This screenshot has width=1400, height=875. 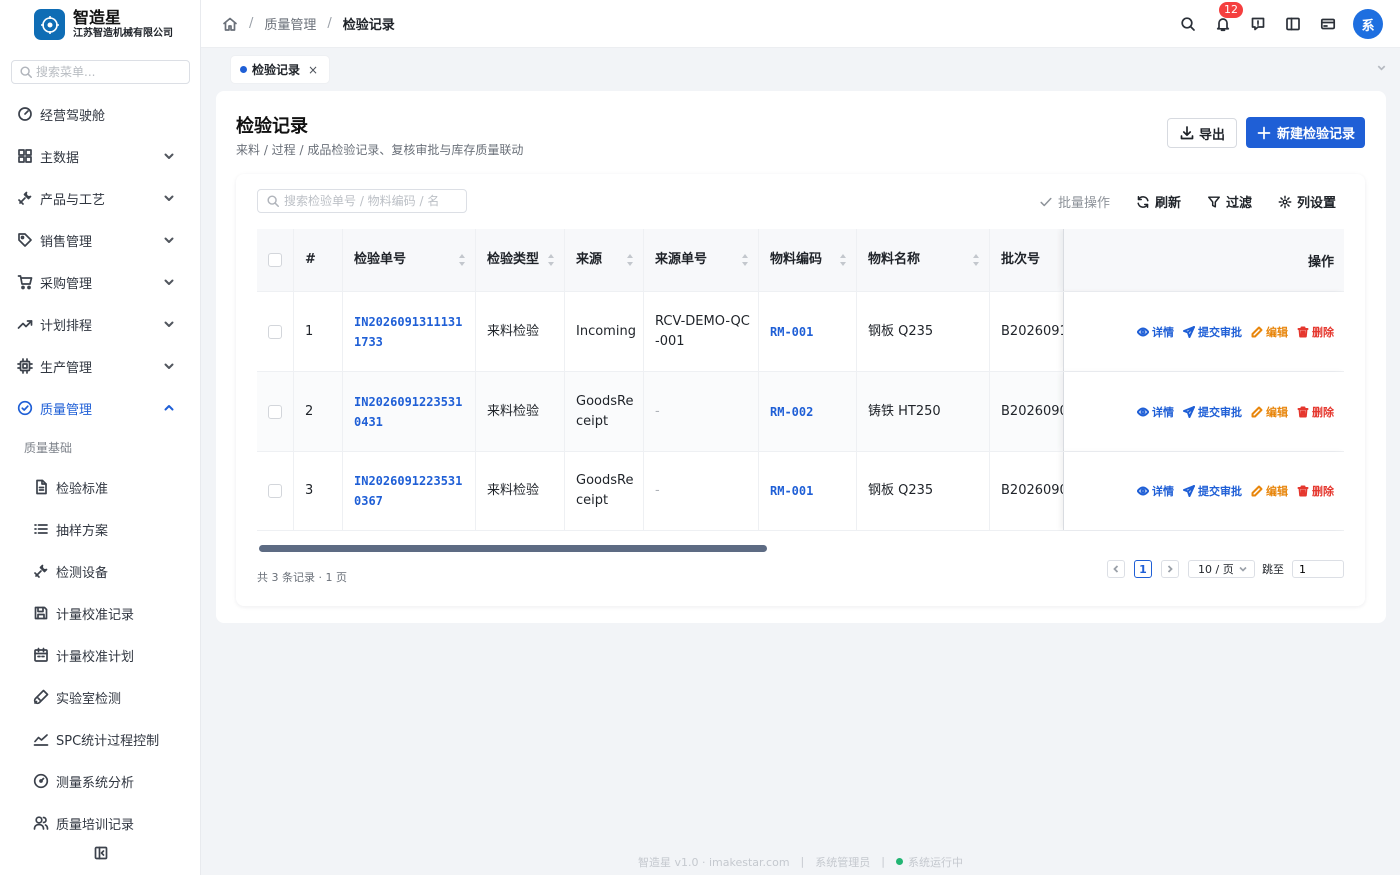 What do you see at coordinates (100, 529) in the screenshot?
I see `sidebar-subitem-sampling-plan: 抽样方案` at bounding box center [100, 529].